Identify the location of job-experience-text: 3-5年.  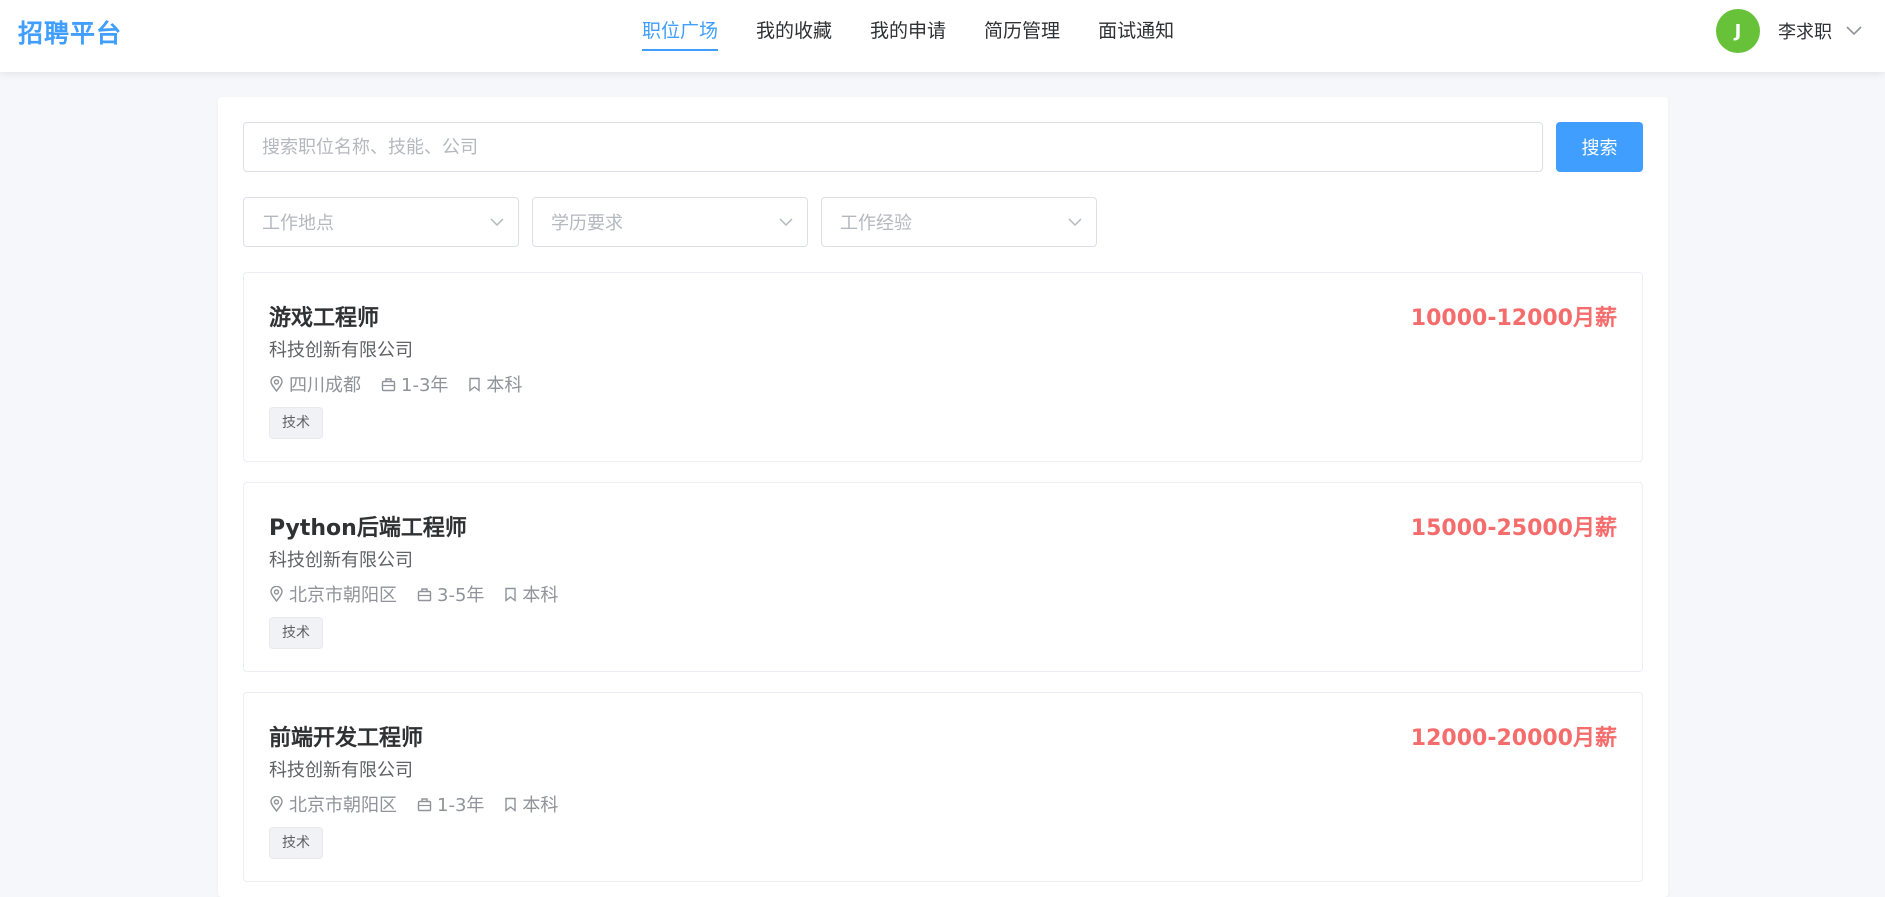
(461, 595).